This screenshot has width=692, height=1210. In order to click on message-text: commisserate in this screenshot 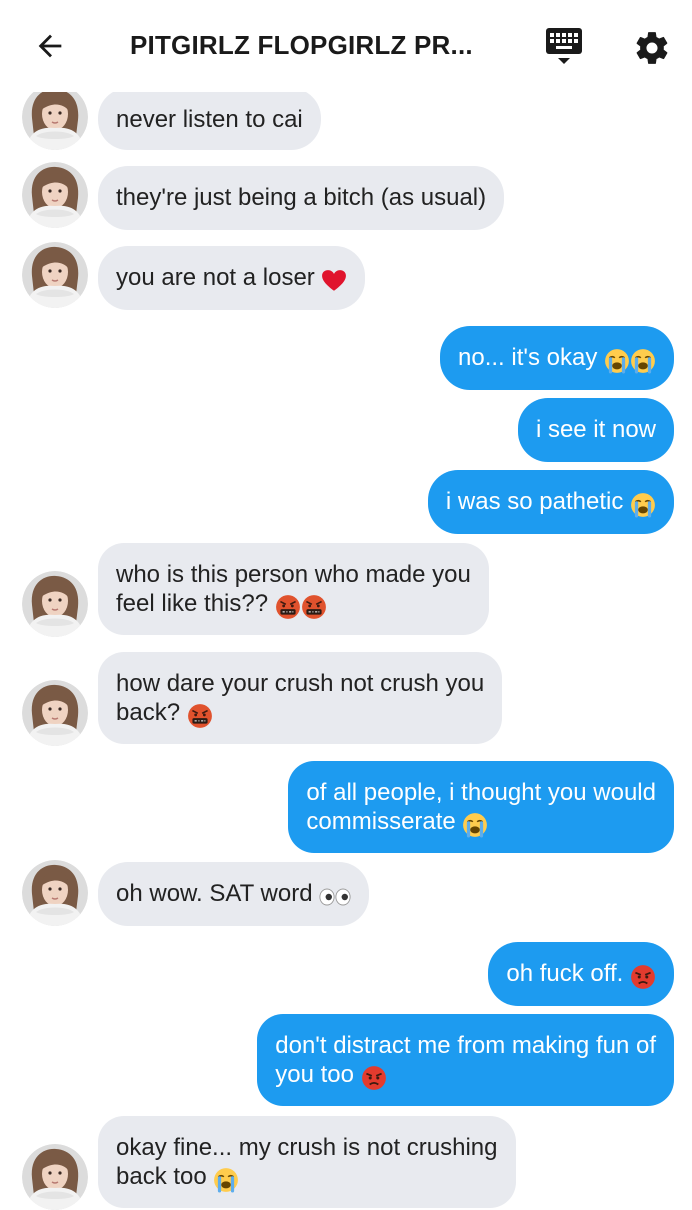, I will do `click(381, 821)`.